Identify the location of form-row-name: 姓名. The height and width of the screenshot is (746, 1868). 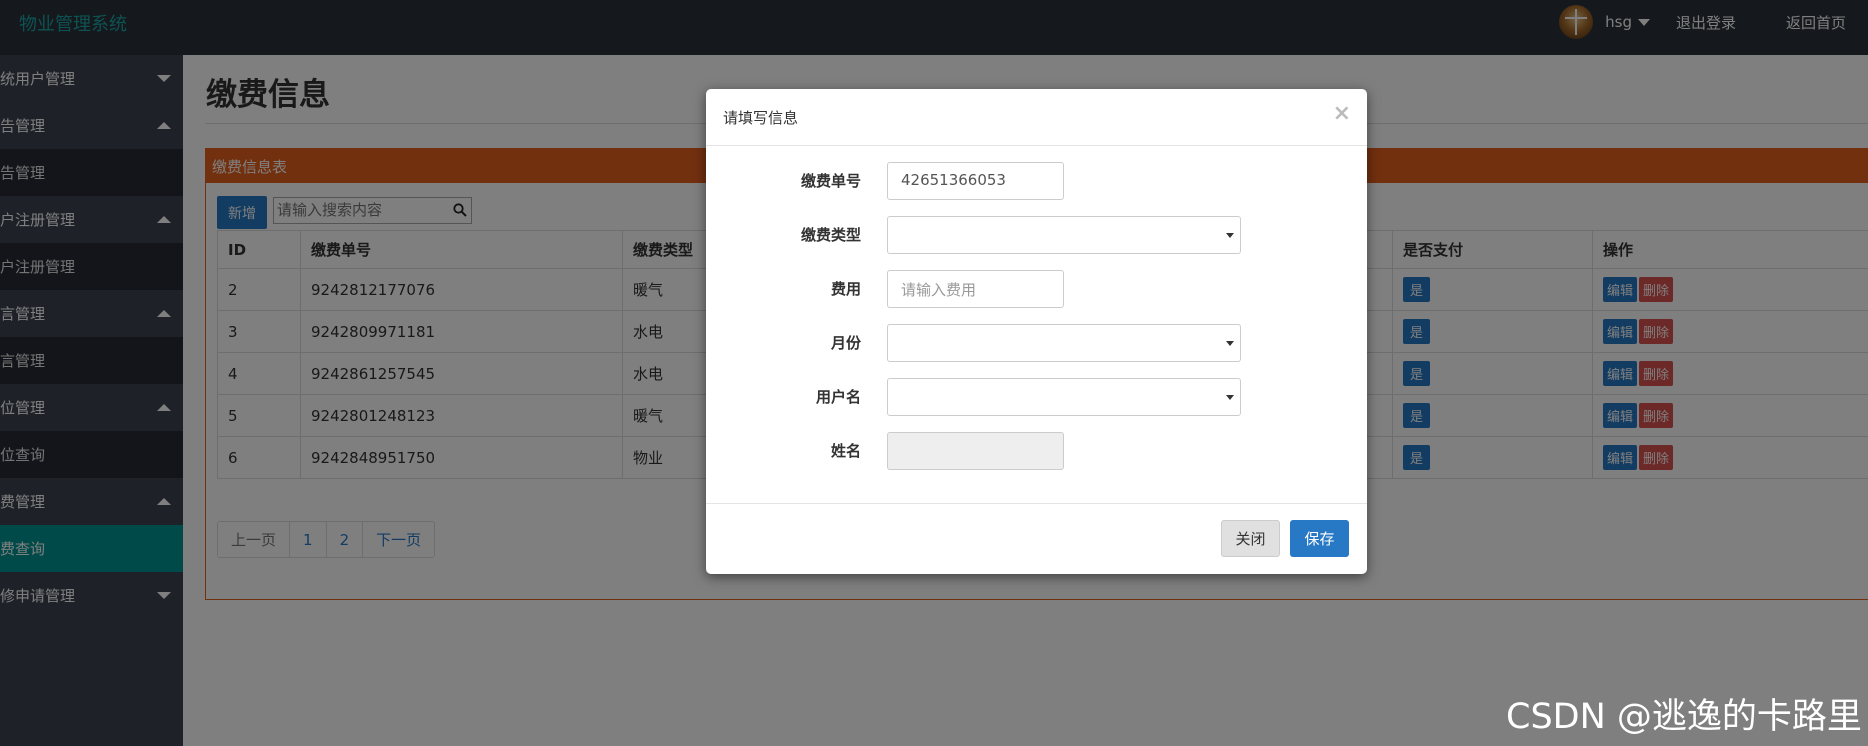
(1036, 451).